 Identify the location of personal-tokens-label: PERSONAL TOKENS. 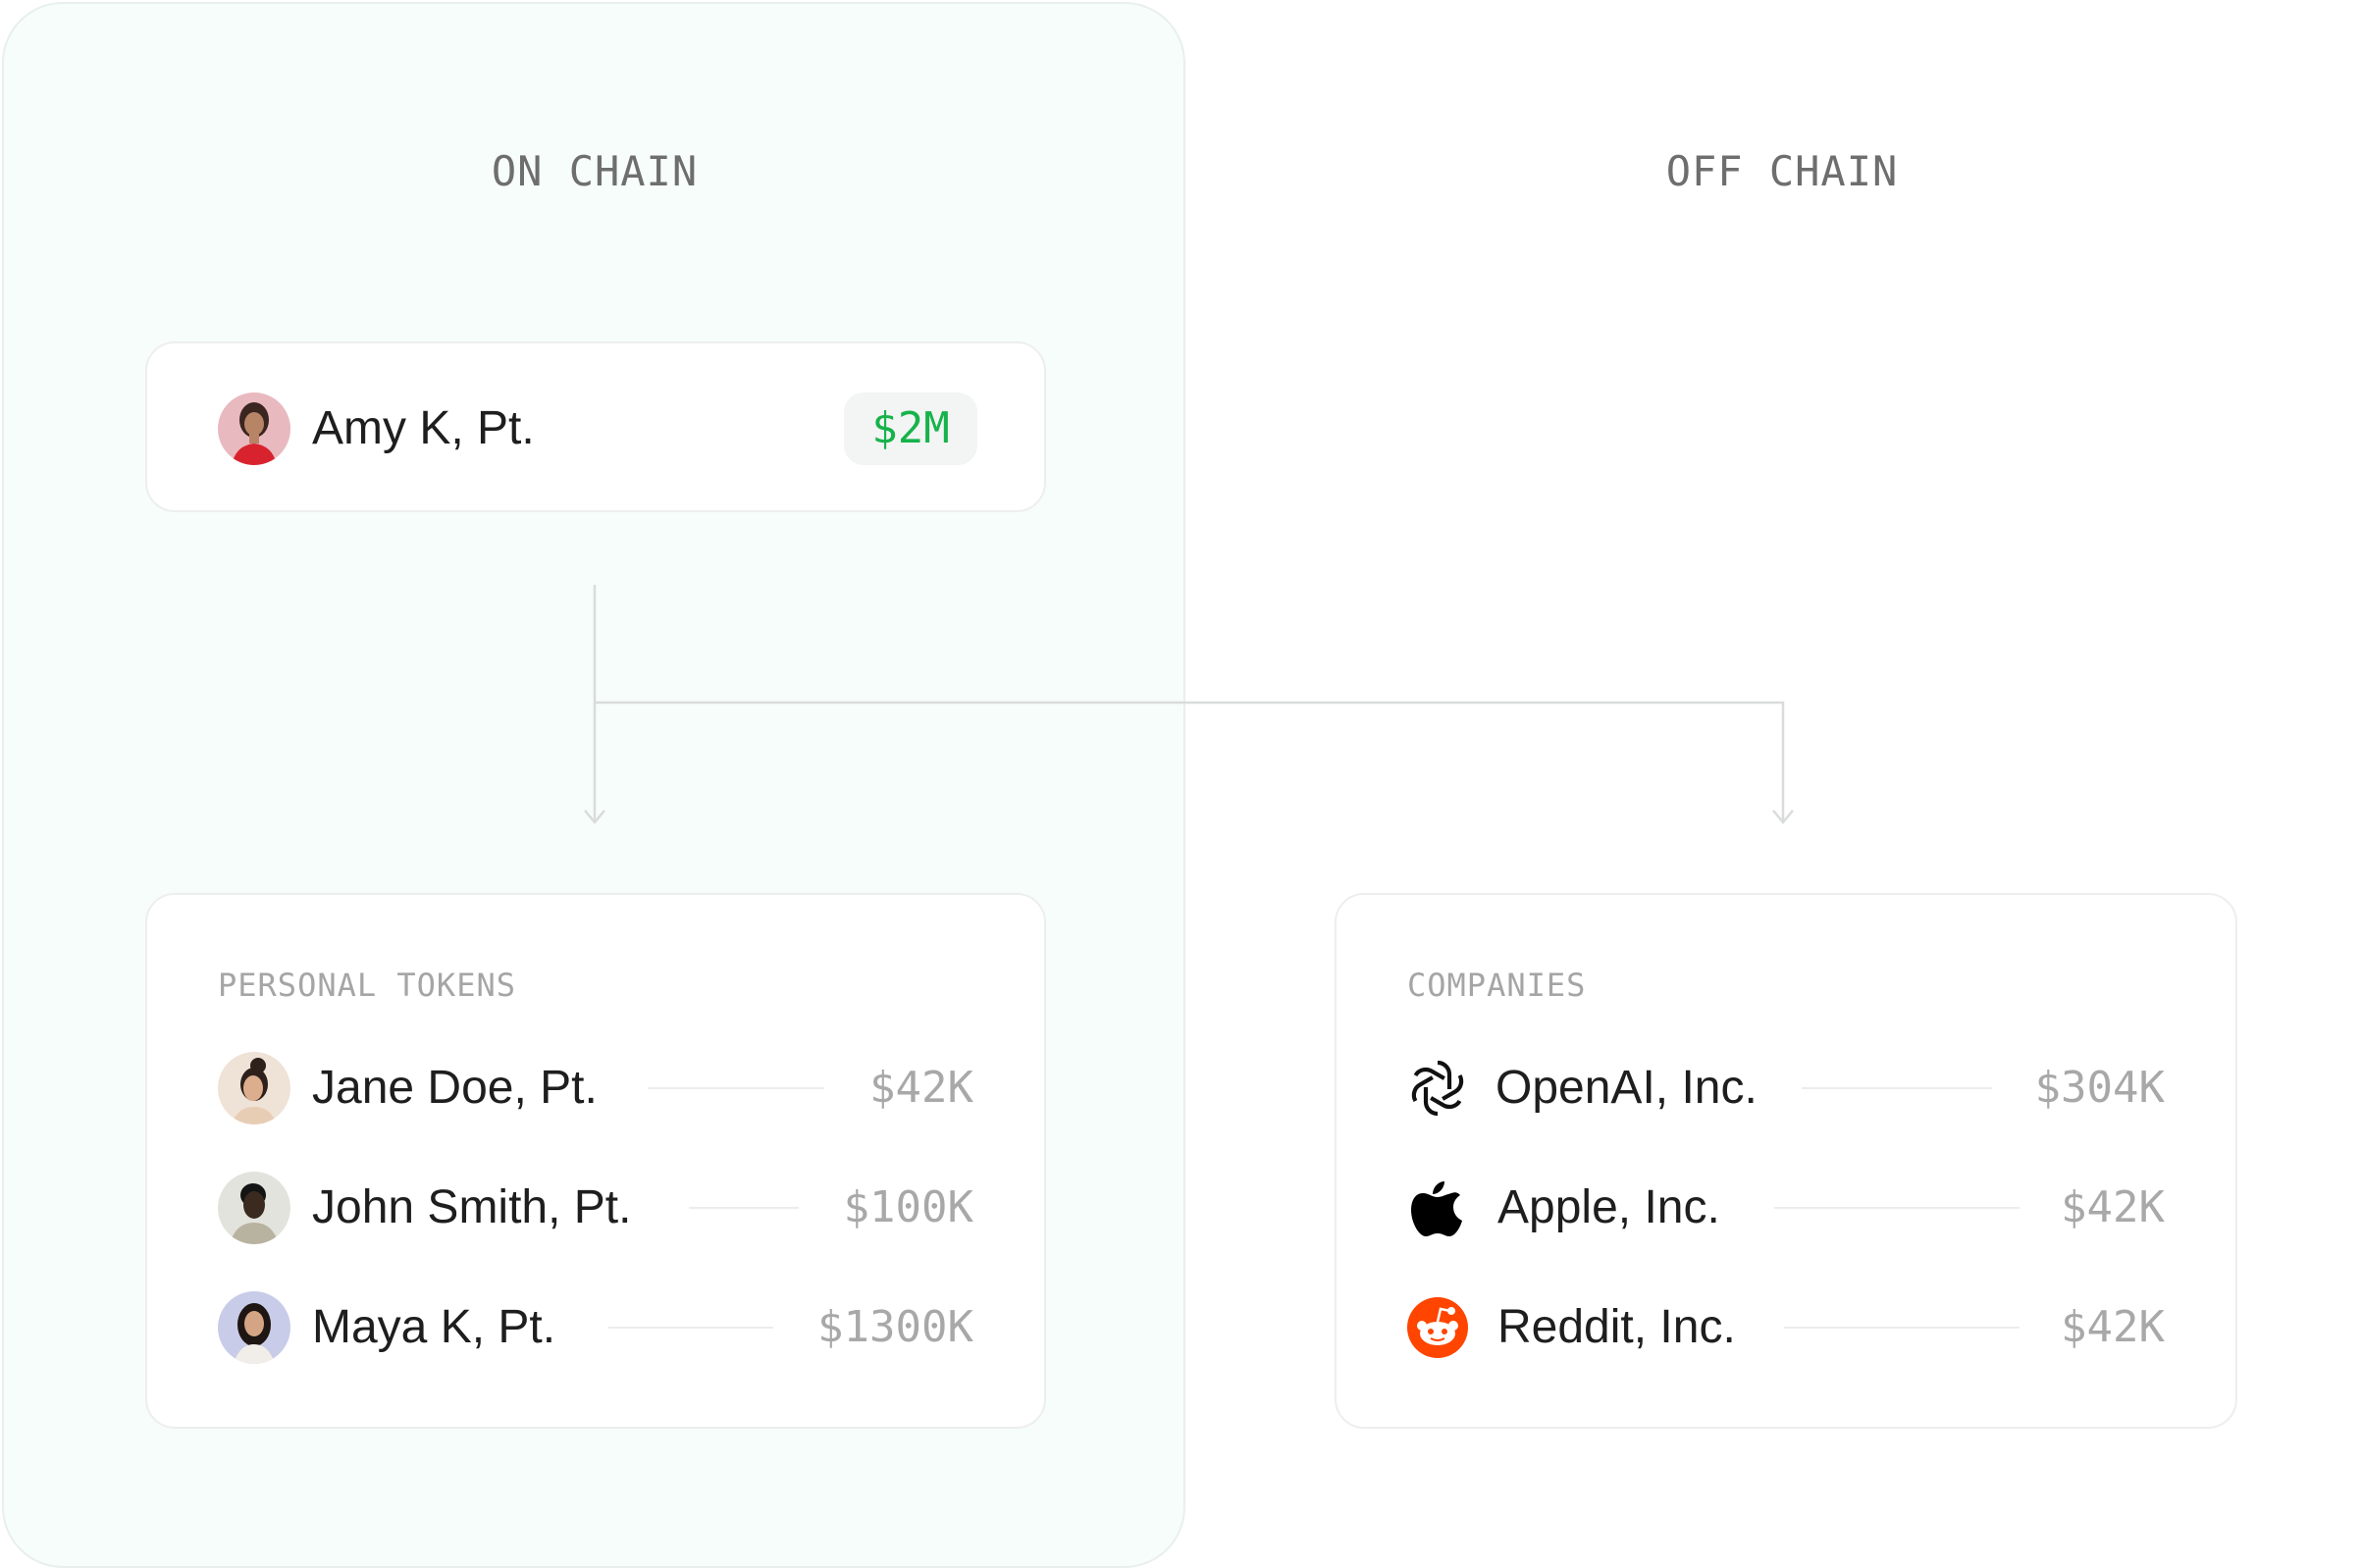
(367, 986).